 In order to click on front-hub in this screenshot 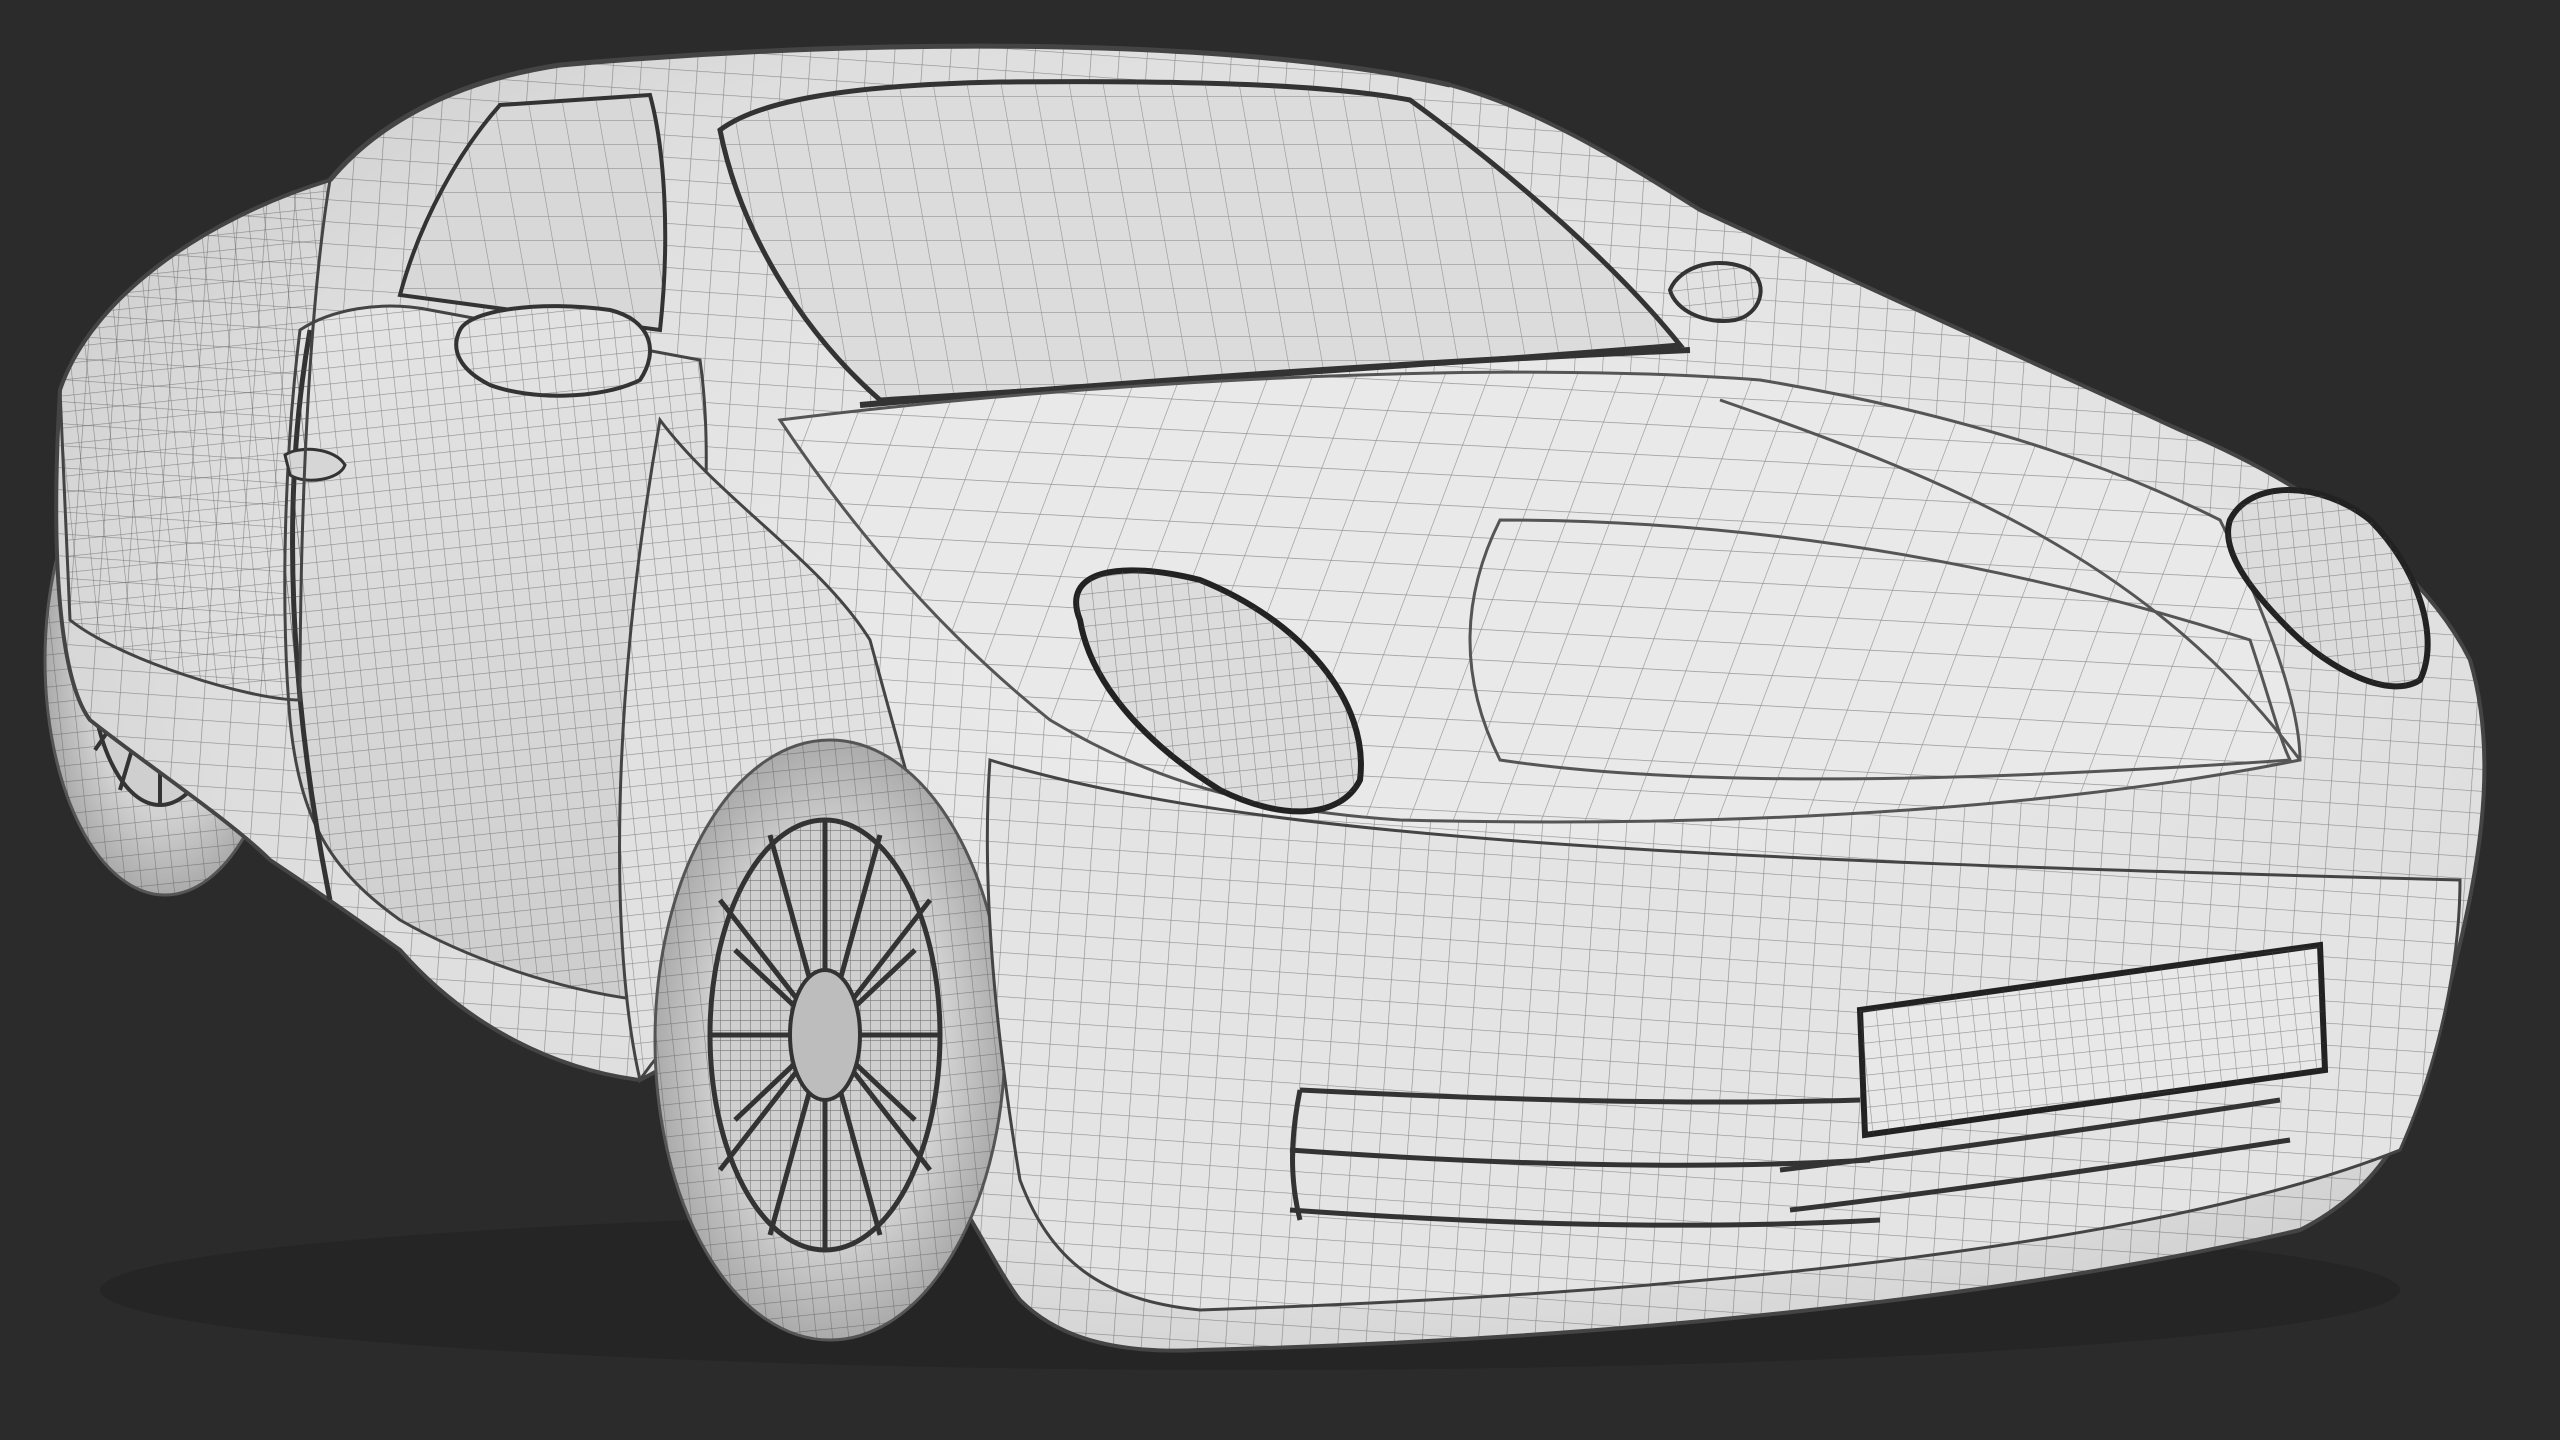, I will do `click(825, 1035)`.